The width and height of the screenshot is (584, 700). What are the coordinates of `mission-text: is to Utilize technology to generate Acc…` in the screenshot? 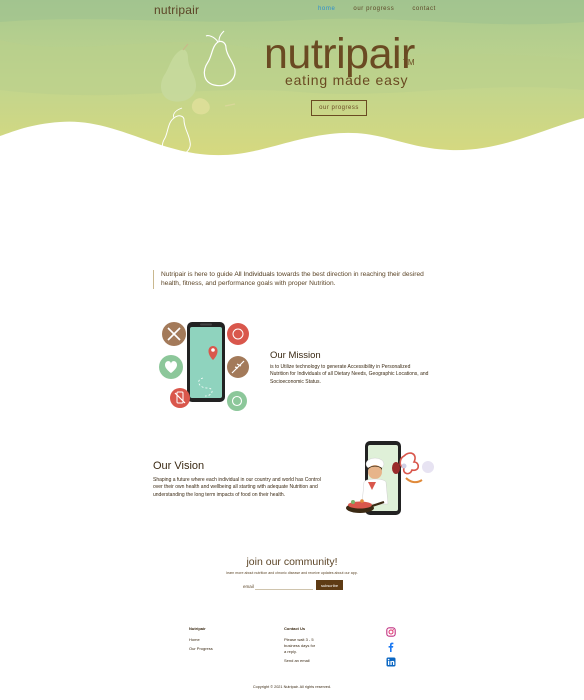 It's located at (349, 374).